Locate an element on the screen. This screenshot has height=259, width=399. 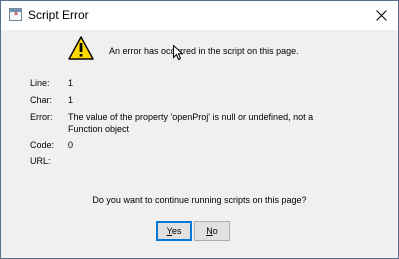
close-button is located at coordinates (381, 15).